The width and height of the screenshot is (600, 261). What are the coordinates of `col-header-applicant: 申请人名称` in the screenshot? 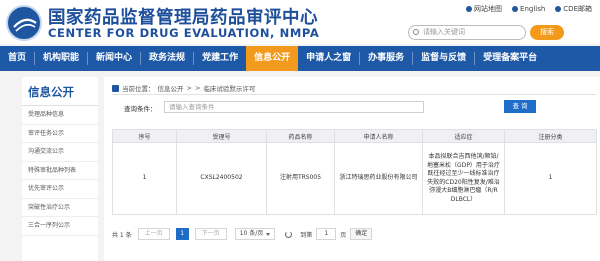 It's located at (378, 136).